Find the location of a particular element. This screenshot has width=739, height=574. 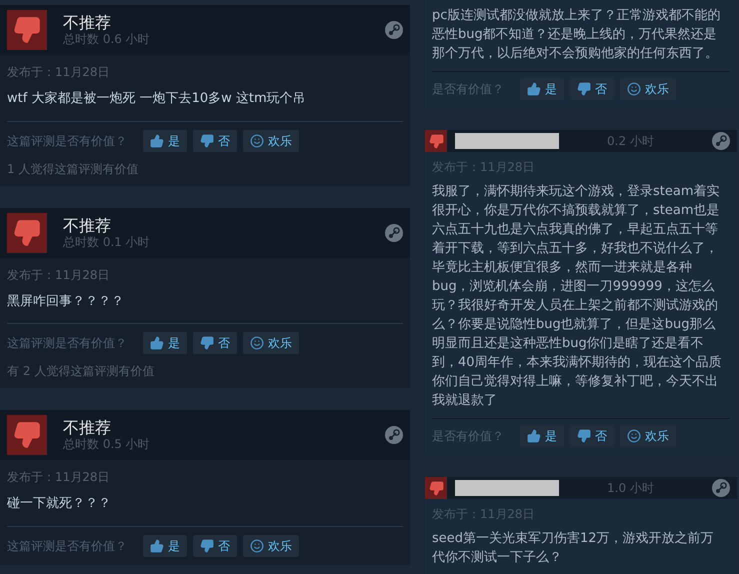

playtime: 0.2 小时 is located at coordinates (631, 141).